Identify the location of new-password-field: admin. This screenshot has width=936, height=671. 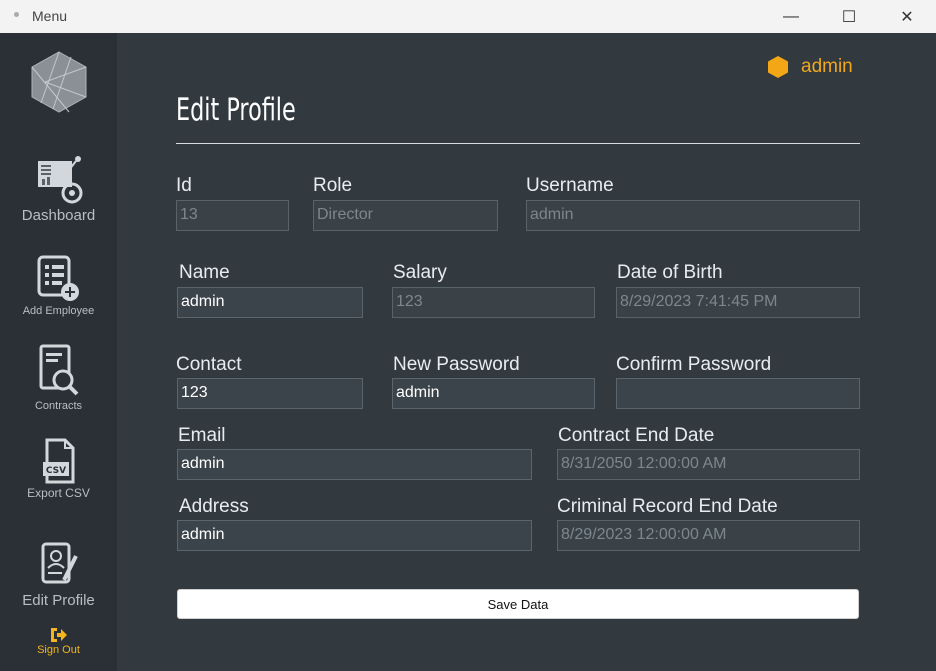
(493, 393).